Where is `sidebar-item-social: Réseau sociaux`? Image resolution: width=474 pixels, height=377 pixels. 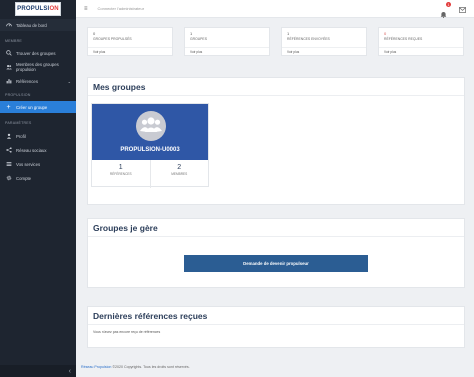
sidebar-item-social: Réseau sociaux is located at coordinates (38, 150).